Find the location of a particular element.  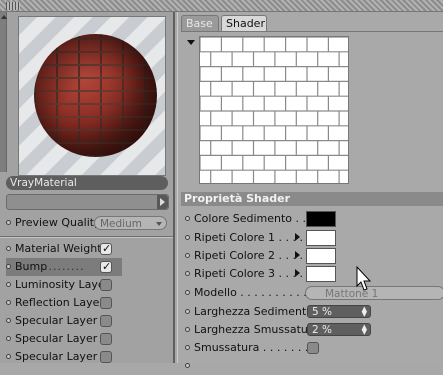

preview-scrollbar is located at coordinates (87, 202).